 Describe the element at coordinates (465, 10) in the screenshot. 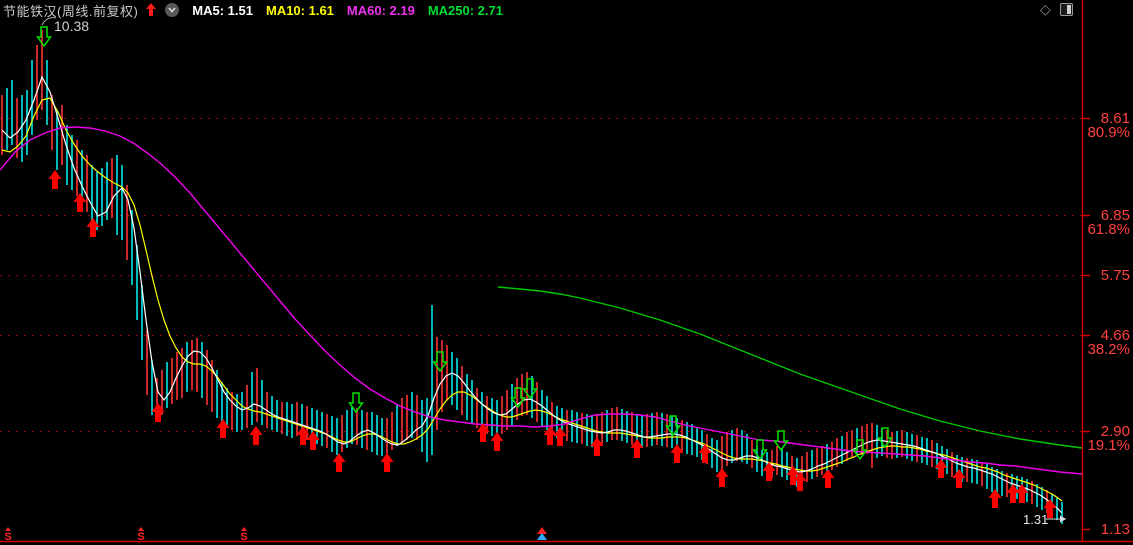

I see `ma250-value-label: MA250: 2.71` at that location.